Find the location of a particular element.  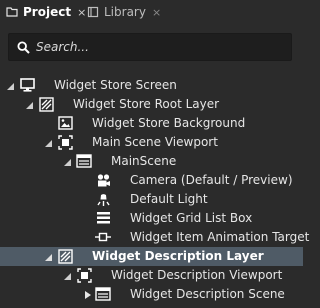

tab-project: Project × is located at coordinates (46, 12).